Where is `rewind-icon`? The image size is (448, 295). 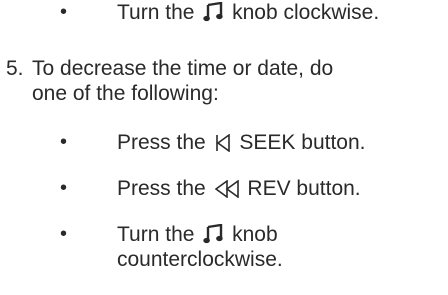
rewind-icon is located at coordinates (226, 189).